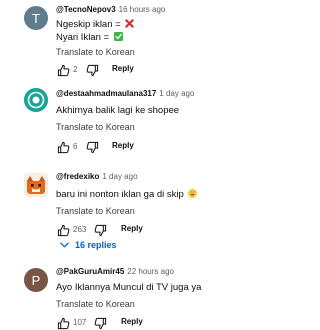 Image resolution: width=320 pixels, height=330 pixels. What do you see at coordinates (90, 271) in the screenshot?
I see `comment-author: @PakGuruAmir45` at bounding box center [90, 271].